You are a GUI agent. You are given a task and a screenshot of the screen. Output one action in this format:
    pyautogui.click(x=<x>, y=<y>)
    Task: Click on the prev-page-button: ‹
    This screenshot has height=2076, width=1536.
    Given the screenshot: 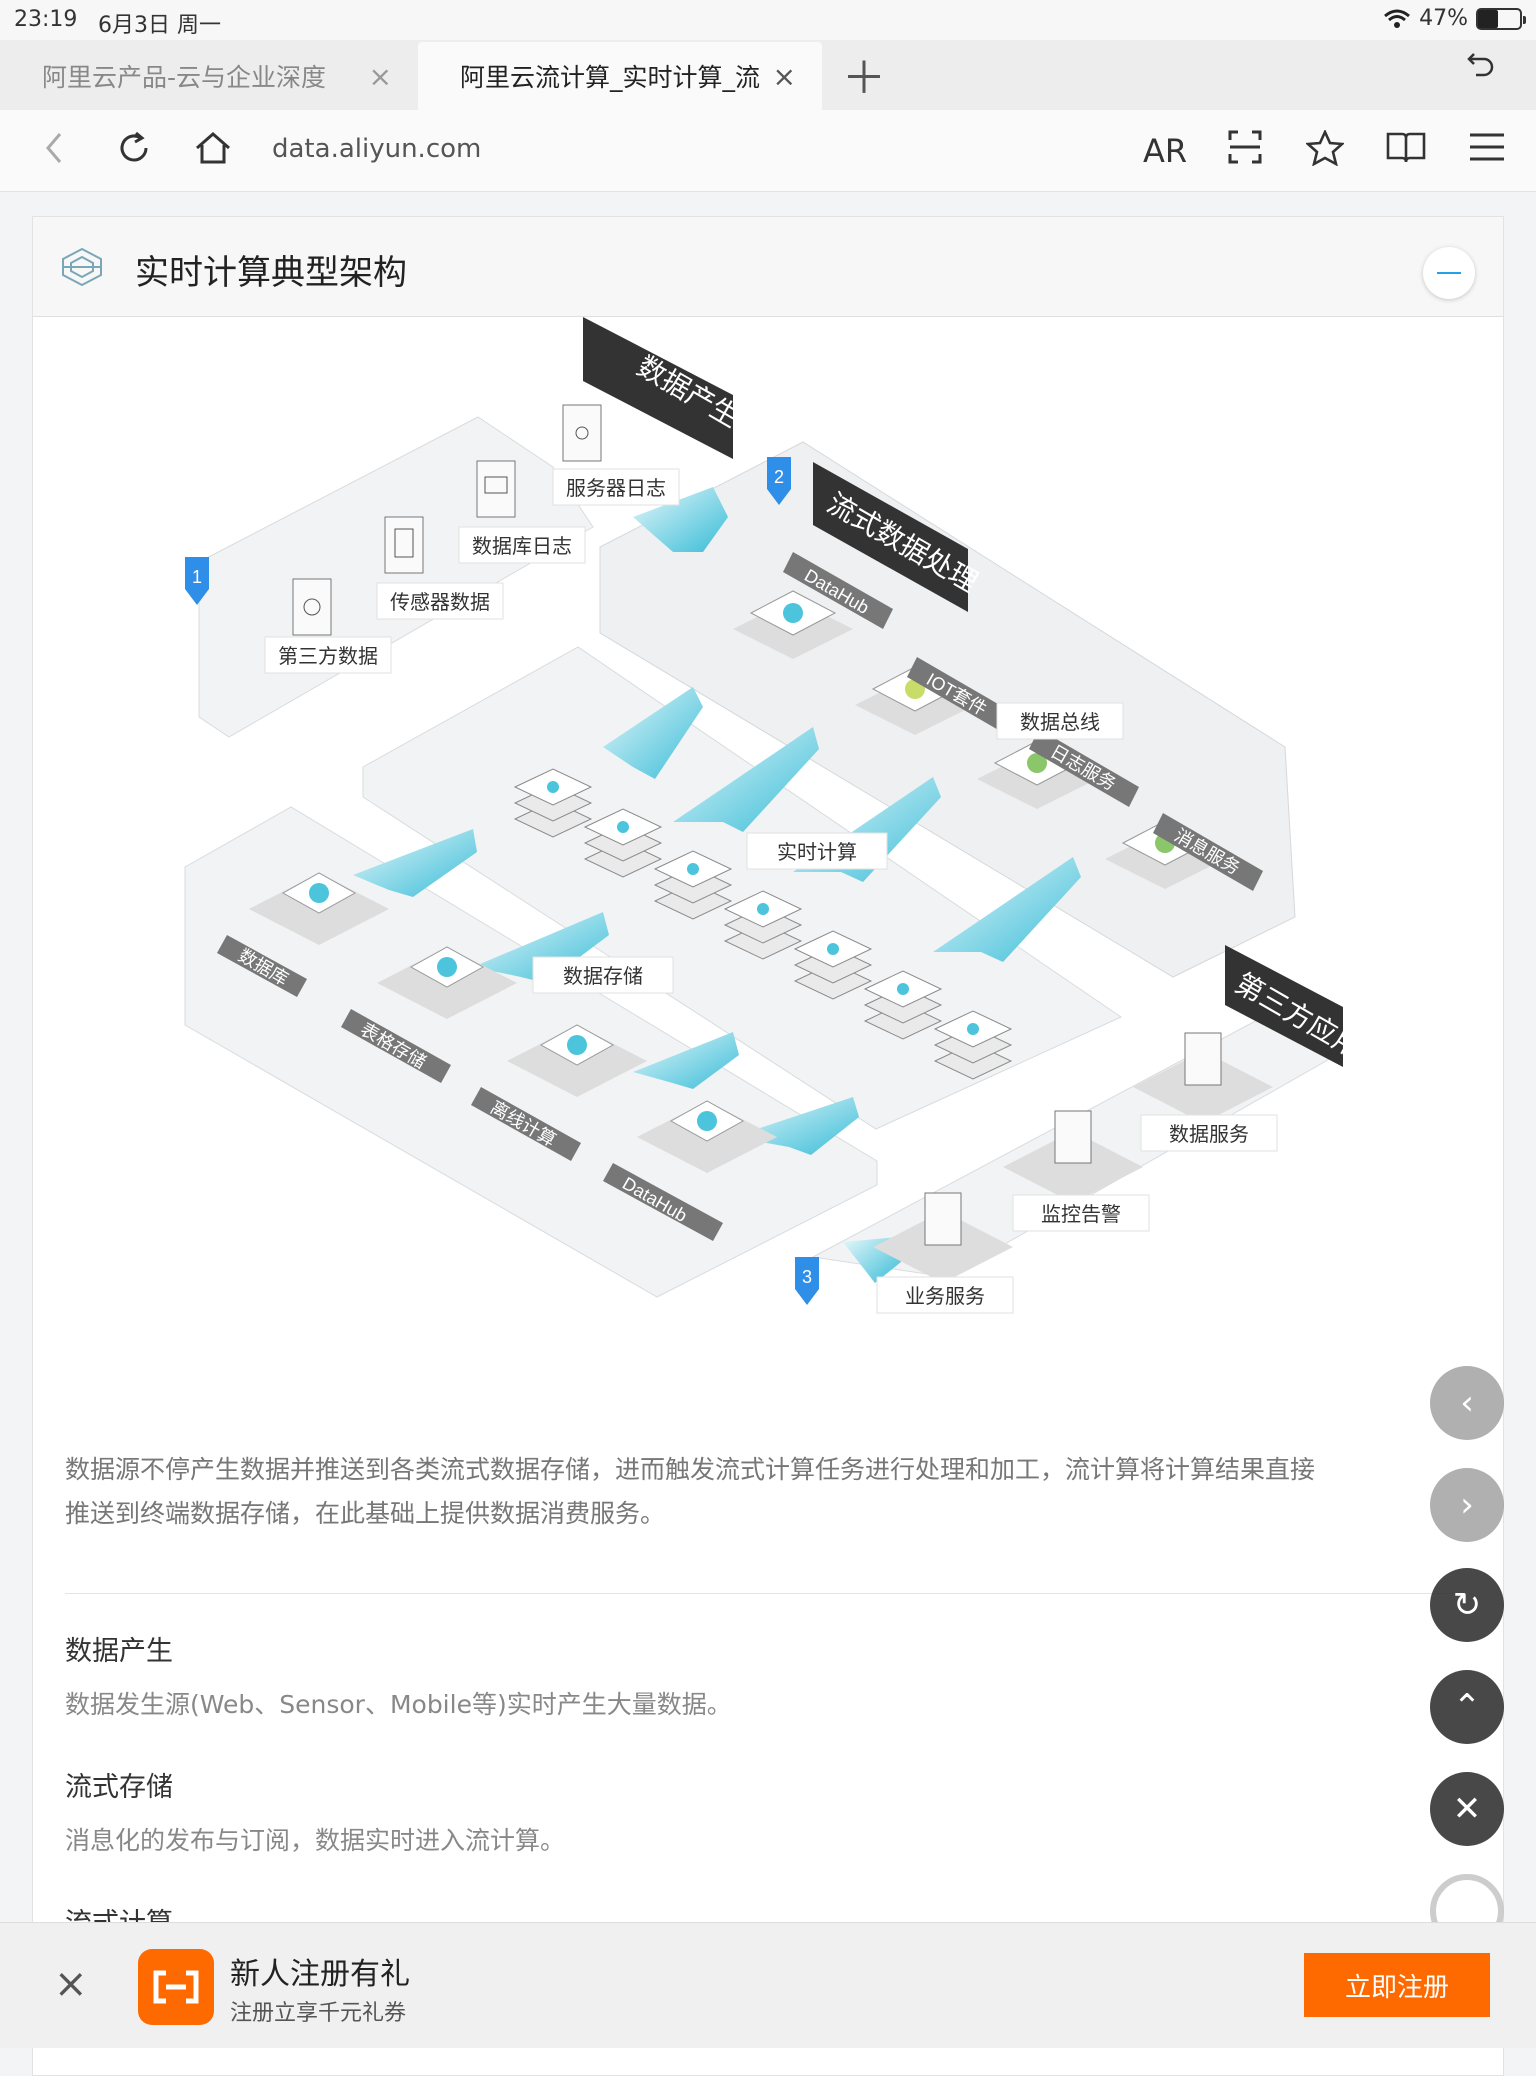 What is the action you would take?
    pyautogui.click(x=1467, y=1403)
    